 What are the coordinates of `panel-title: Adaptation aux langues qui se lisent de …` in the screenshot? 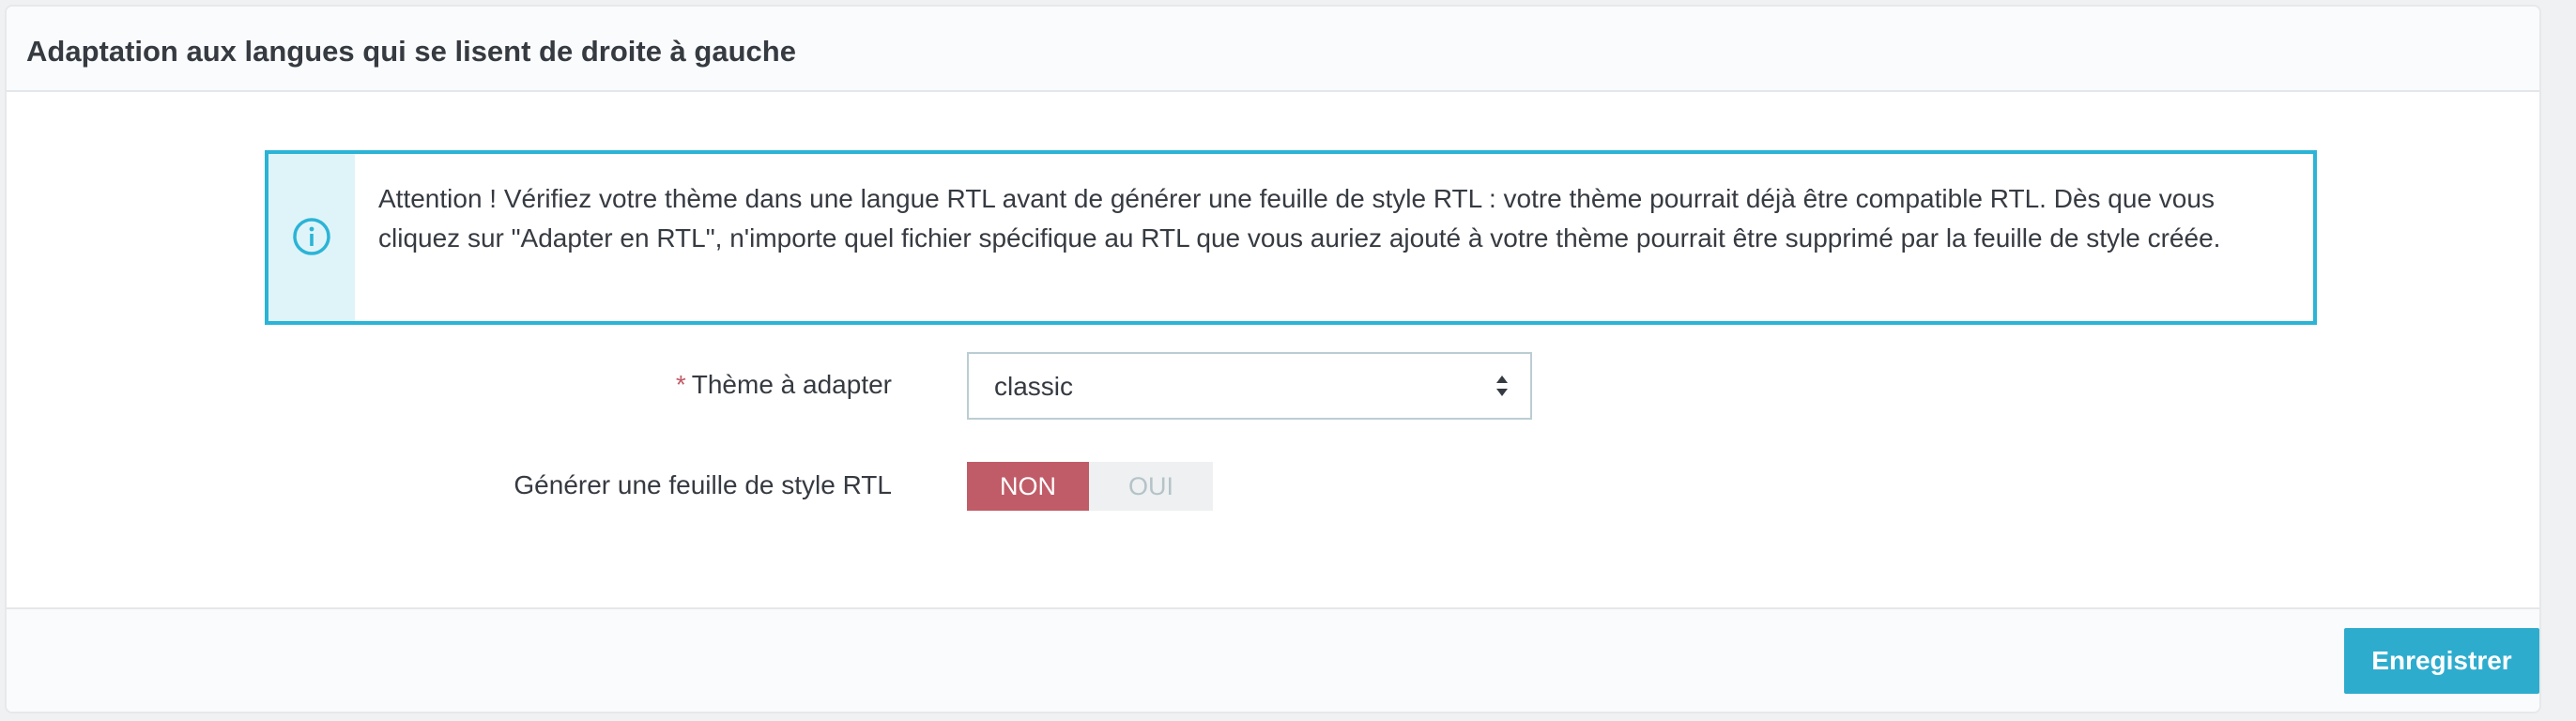 It's located at (411, 51).